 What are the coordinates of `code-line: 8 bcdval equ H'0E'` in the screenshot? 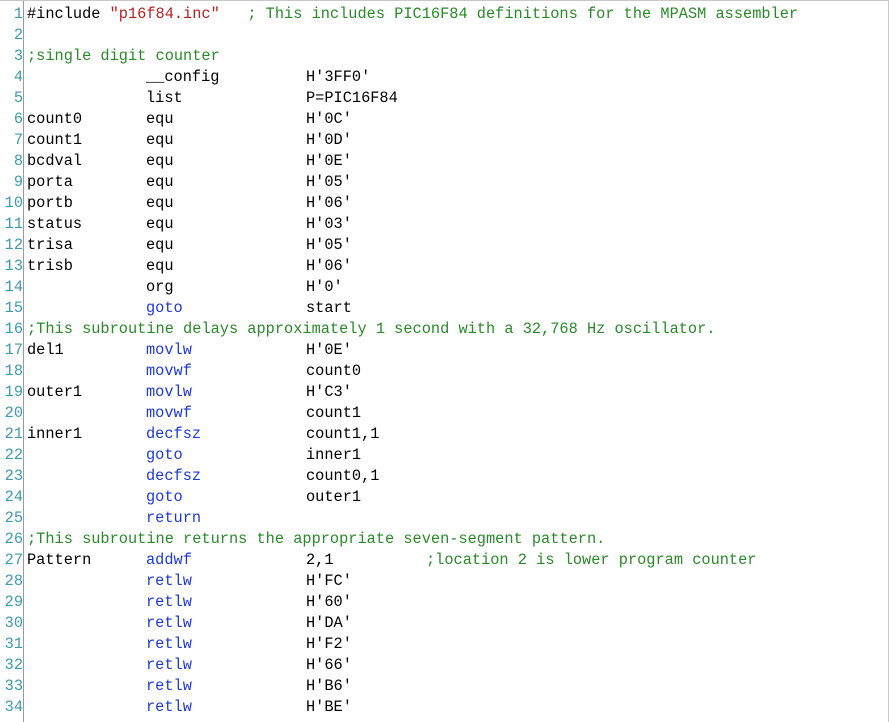 It's located at (444, 161).